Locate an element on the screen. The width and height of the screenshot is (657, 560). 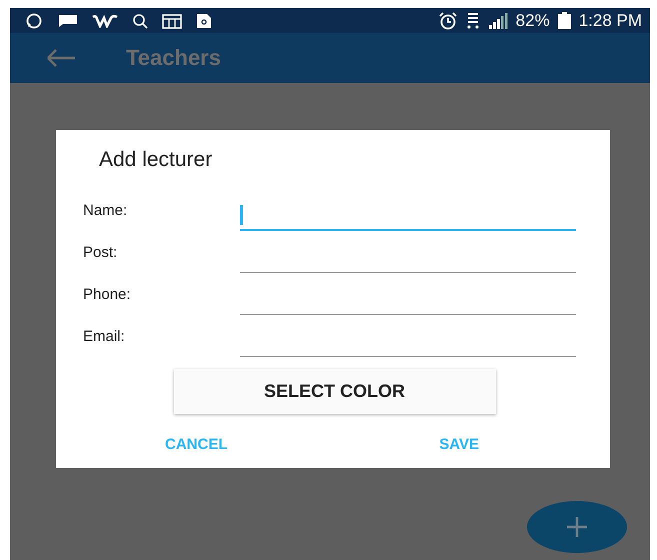
text-cursor is located at coordinates (241, 215).